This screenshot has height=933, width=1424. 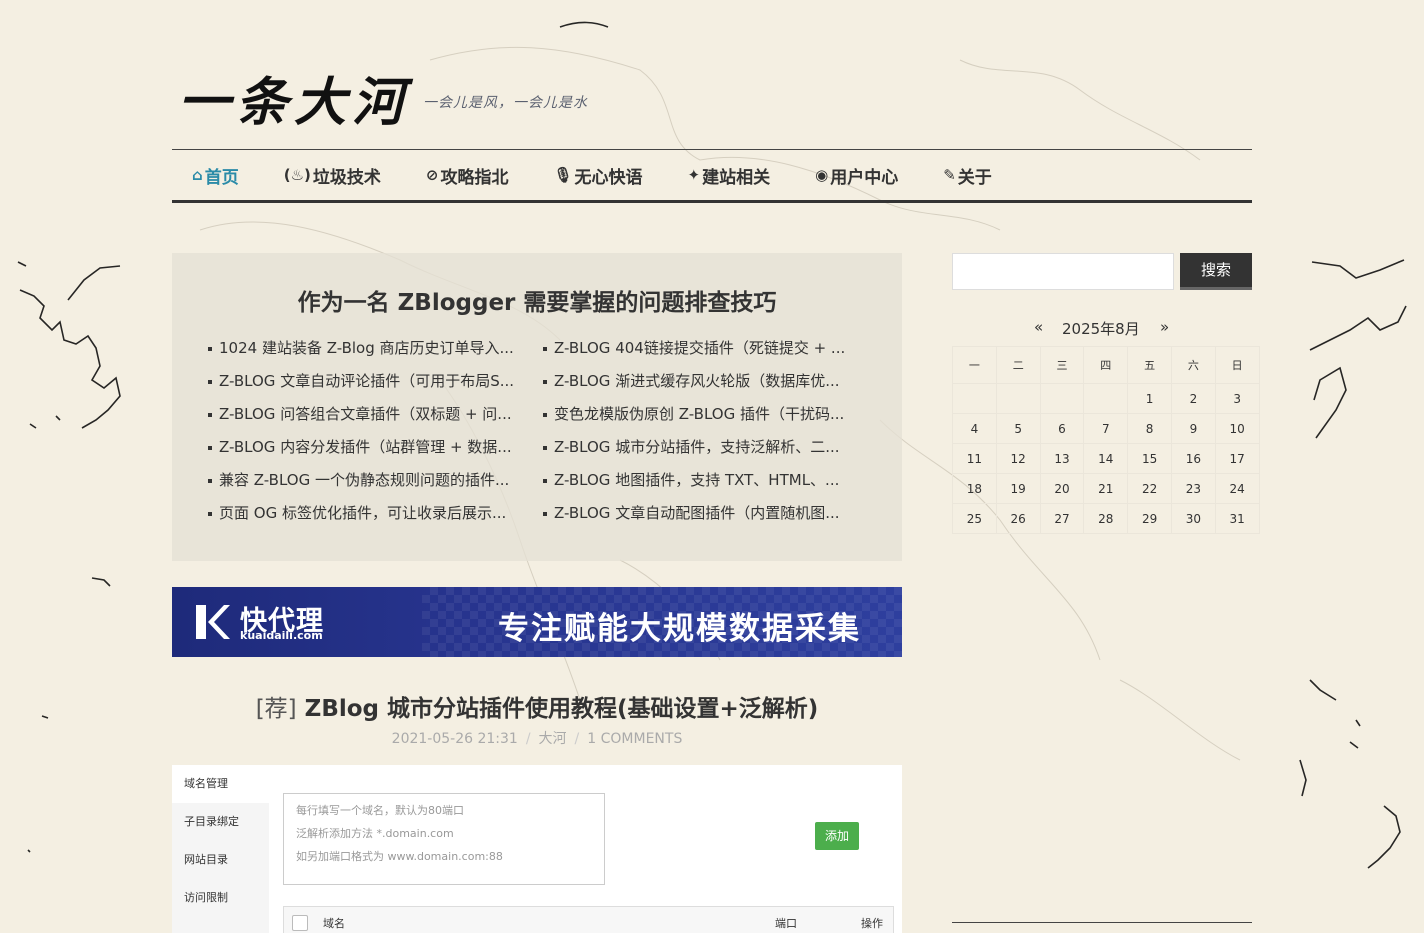 I want to click on calendar-day: 11, so click(x=974, y=458).